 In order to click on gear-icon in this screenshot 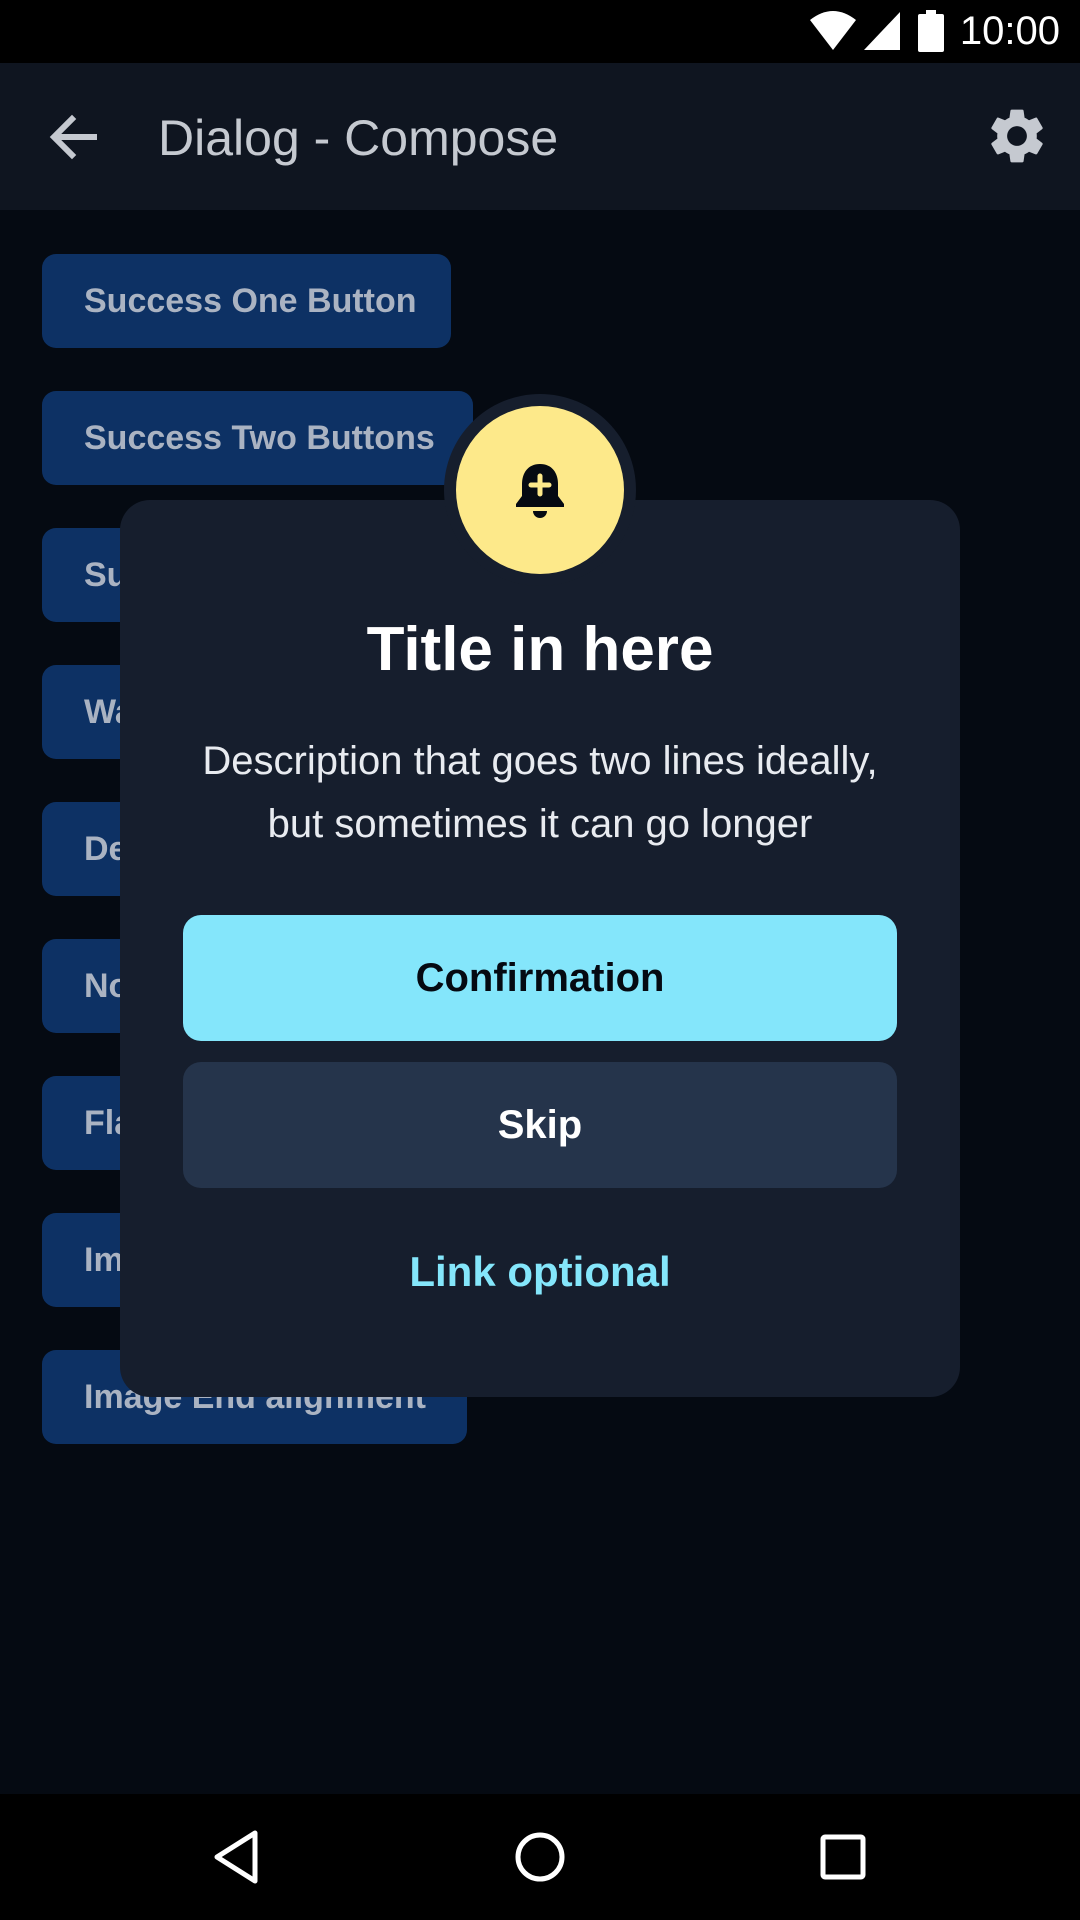, I will do `click(1017, 136)`.